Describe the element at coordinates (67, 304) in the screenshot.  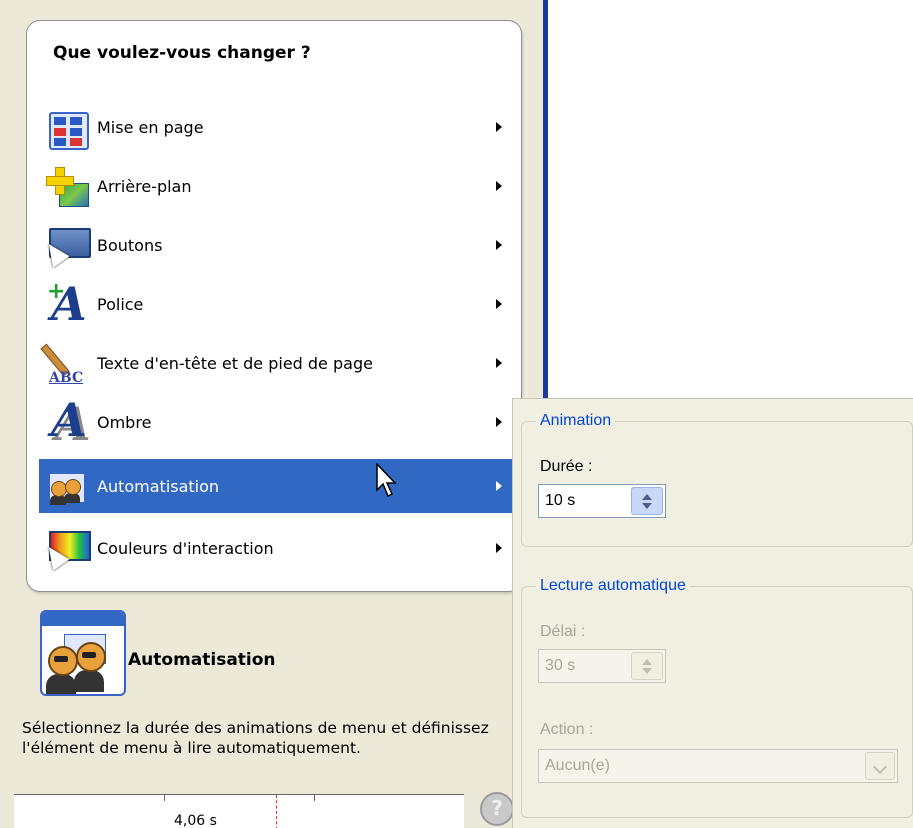
I see `font-icon: A +` at that location.